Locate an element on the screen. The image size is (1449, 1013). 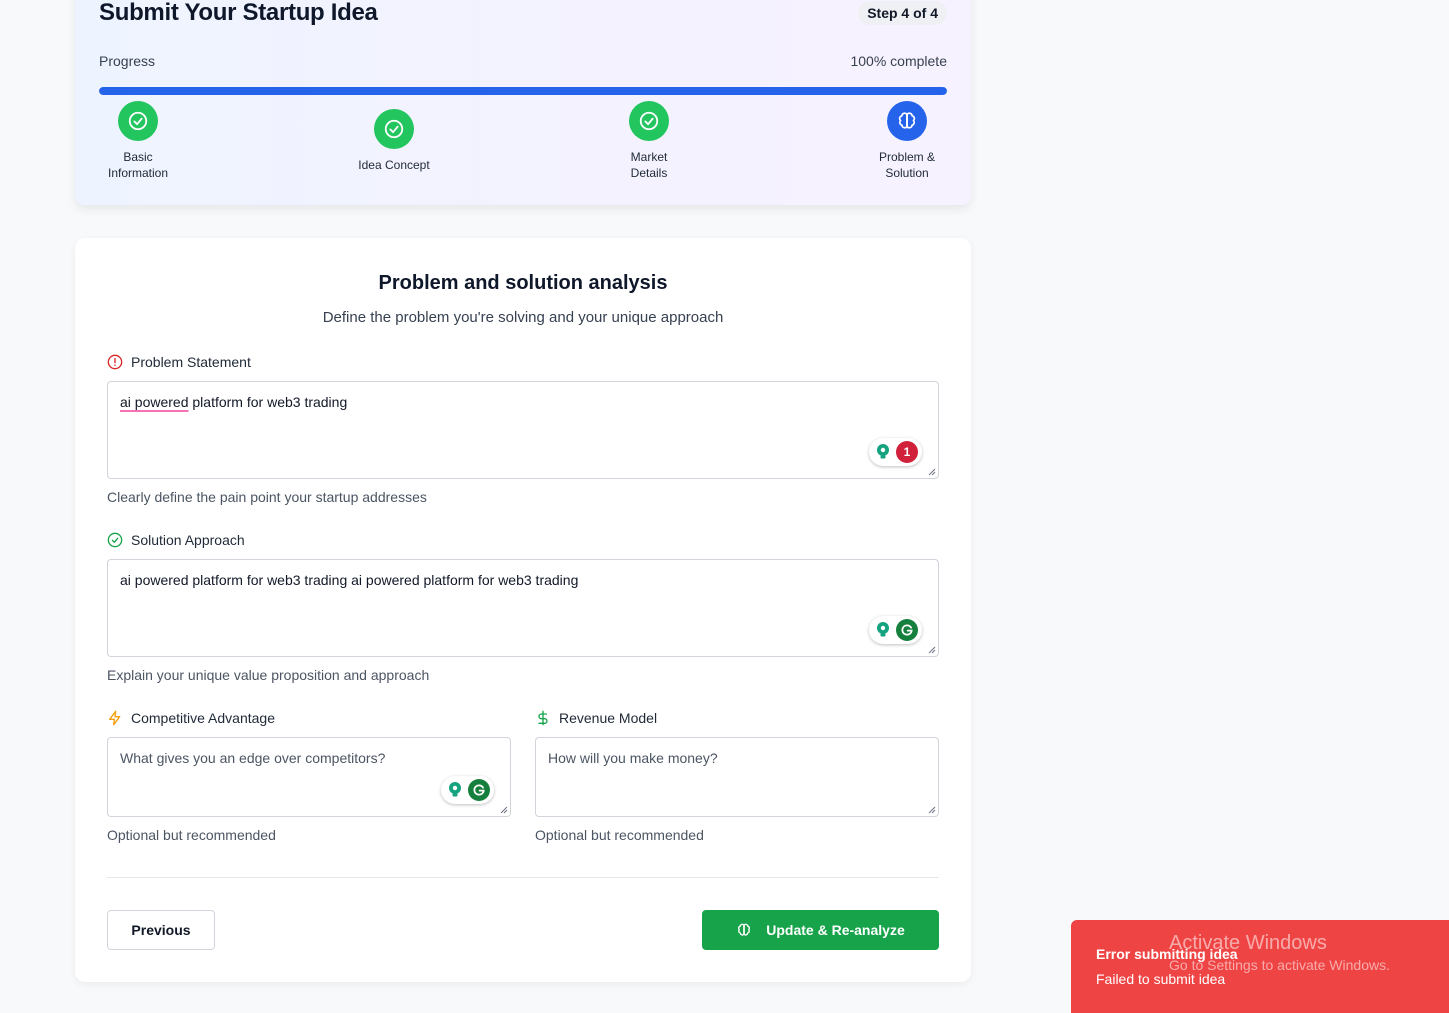
update-button-label: Update & Re-analyze is located at coordinates (835, 930).